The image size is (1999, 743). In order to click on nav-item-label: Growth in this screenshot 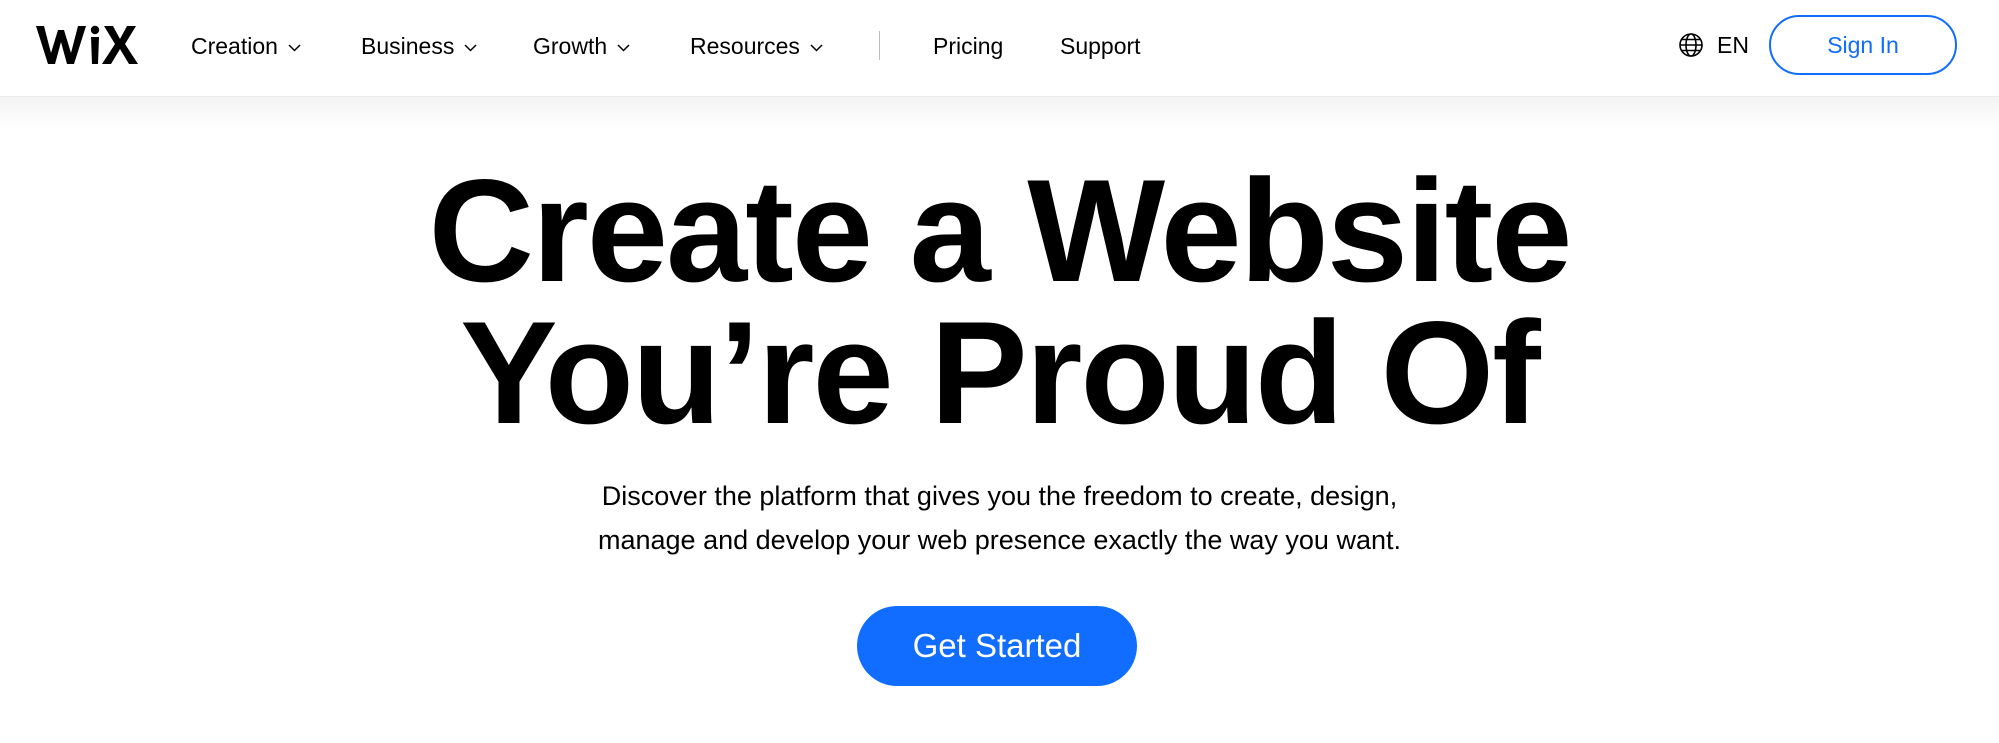, I will do `click(570, 46)`.